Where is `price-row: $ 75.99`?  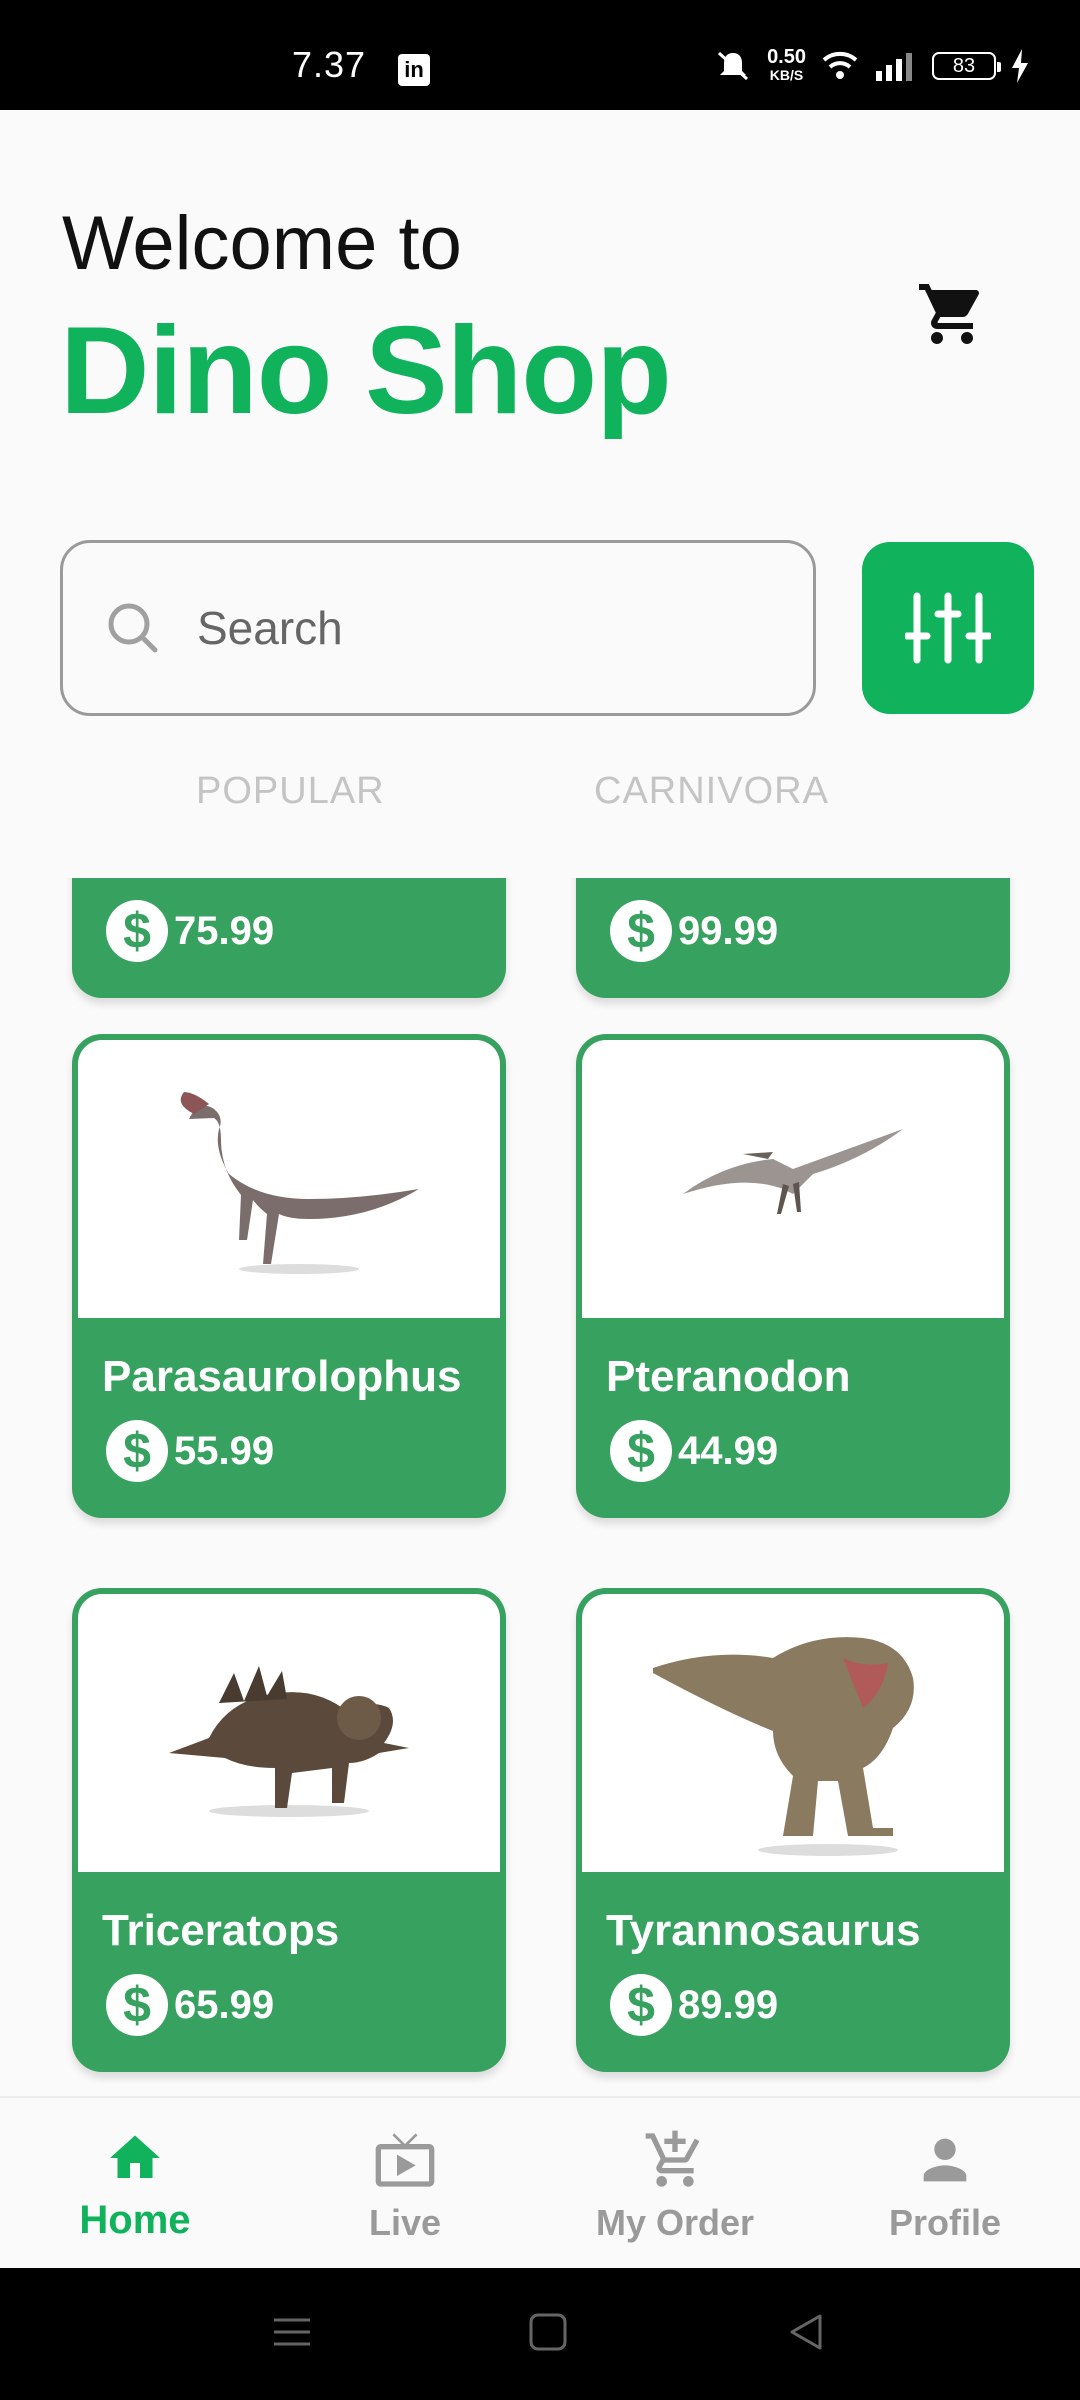 price-row: $ 75.99 is located at coordinates (190, 931).